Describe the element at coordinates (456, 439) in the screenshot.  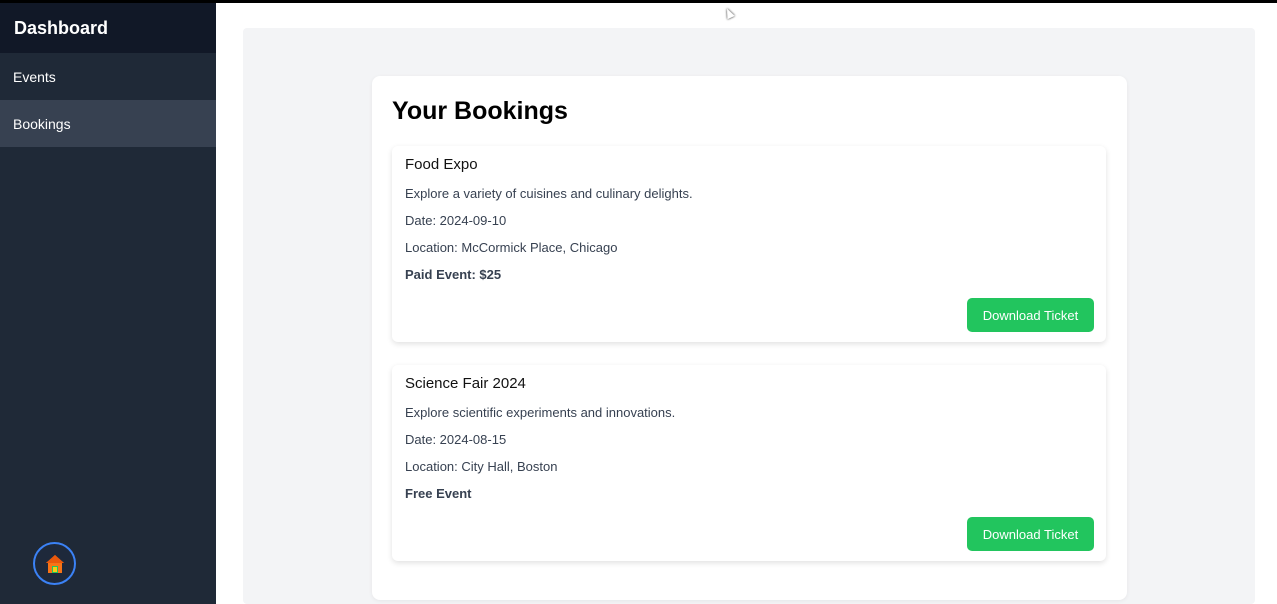
I see `booking-date: Date: 2024-08-15` at that location.